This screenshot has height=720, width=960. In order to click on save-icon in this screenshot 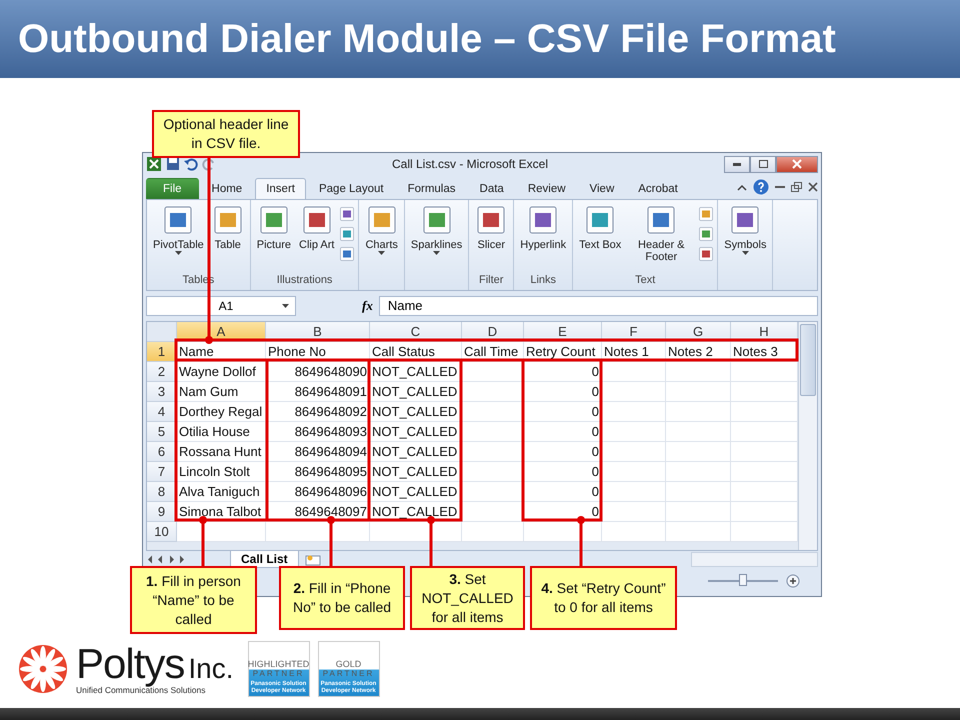, I will do `click(173, 164)`.